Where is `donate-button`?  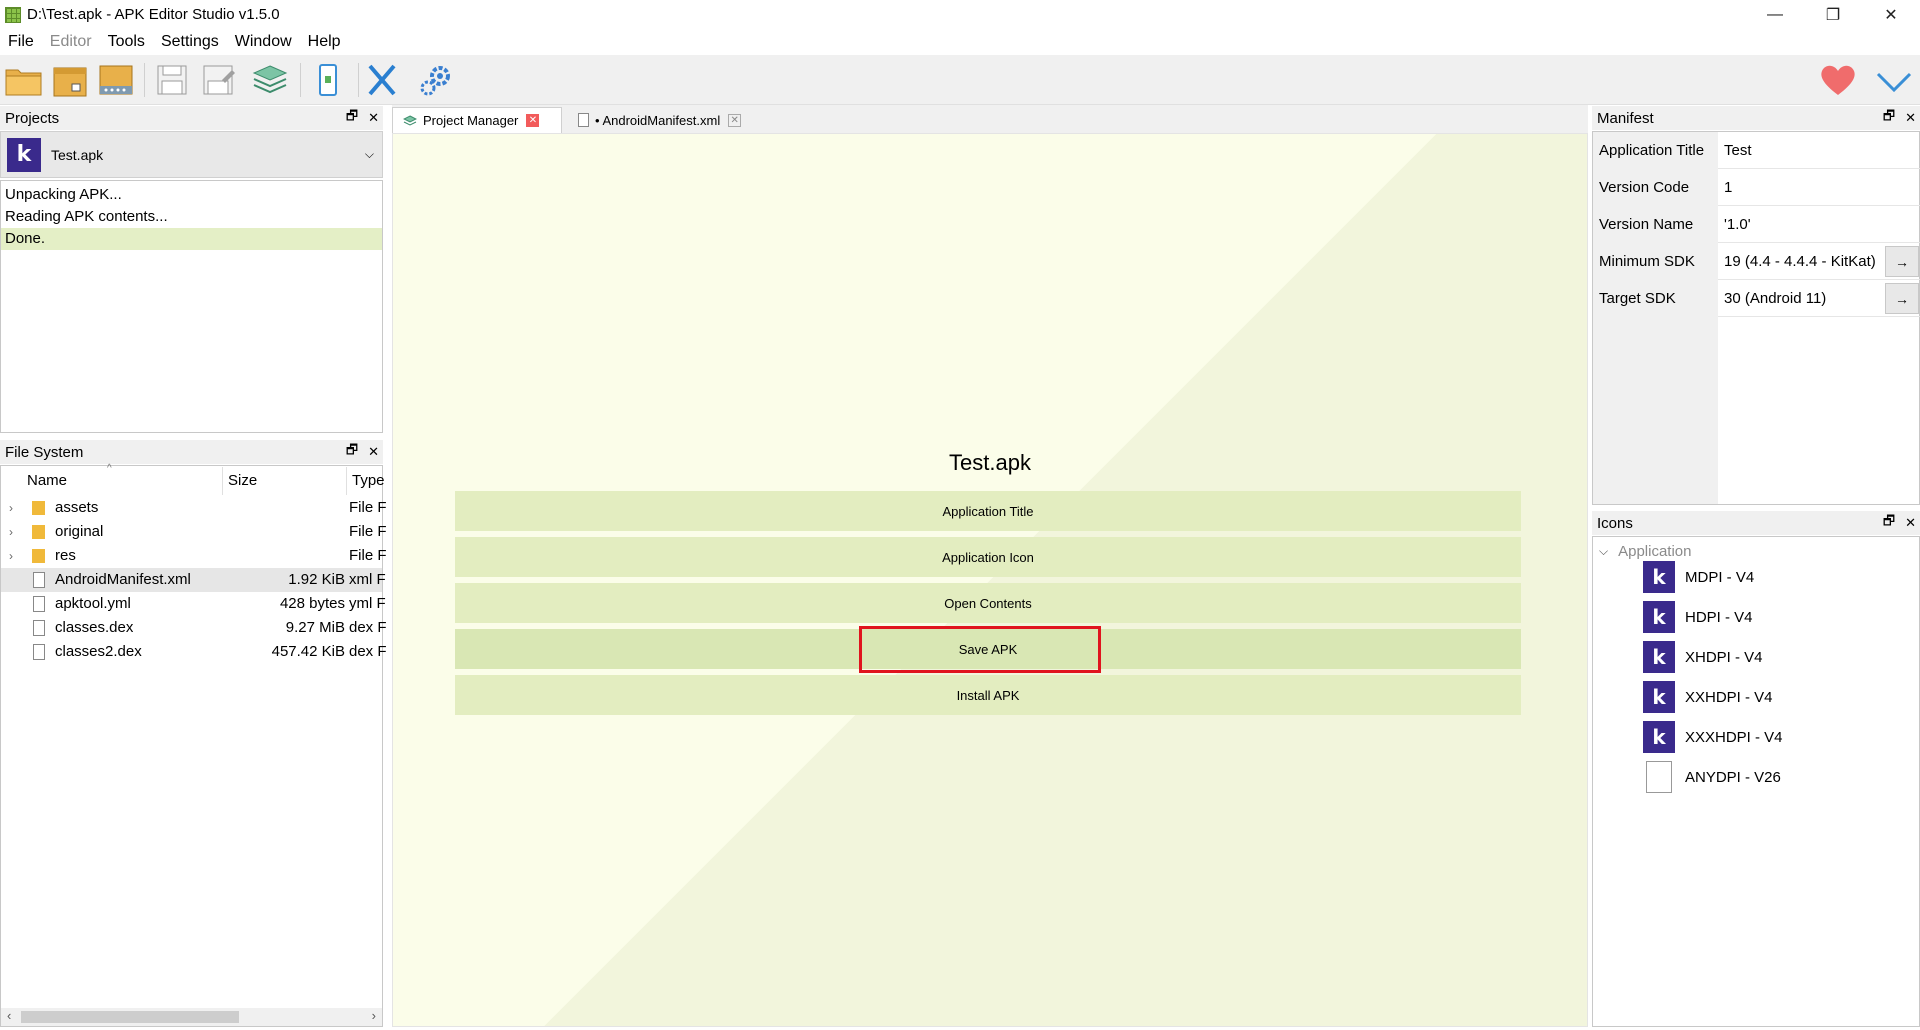 donate-button is located at coordinates (1838, 80).